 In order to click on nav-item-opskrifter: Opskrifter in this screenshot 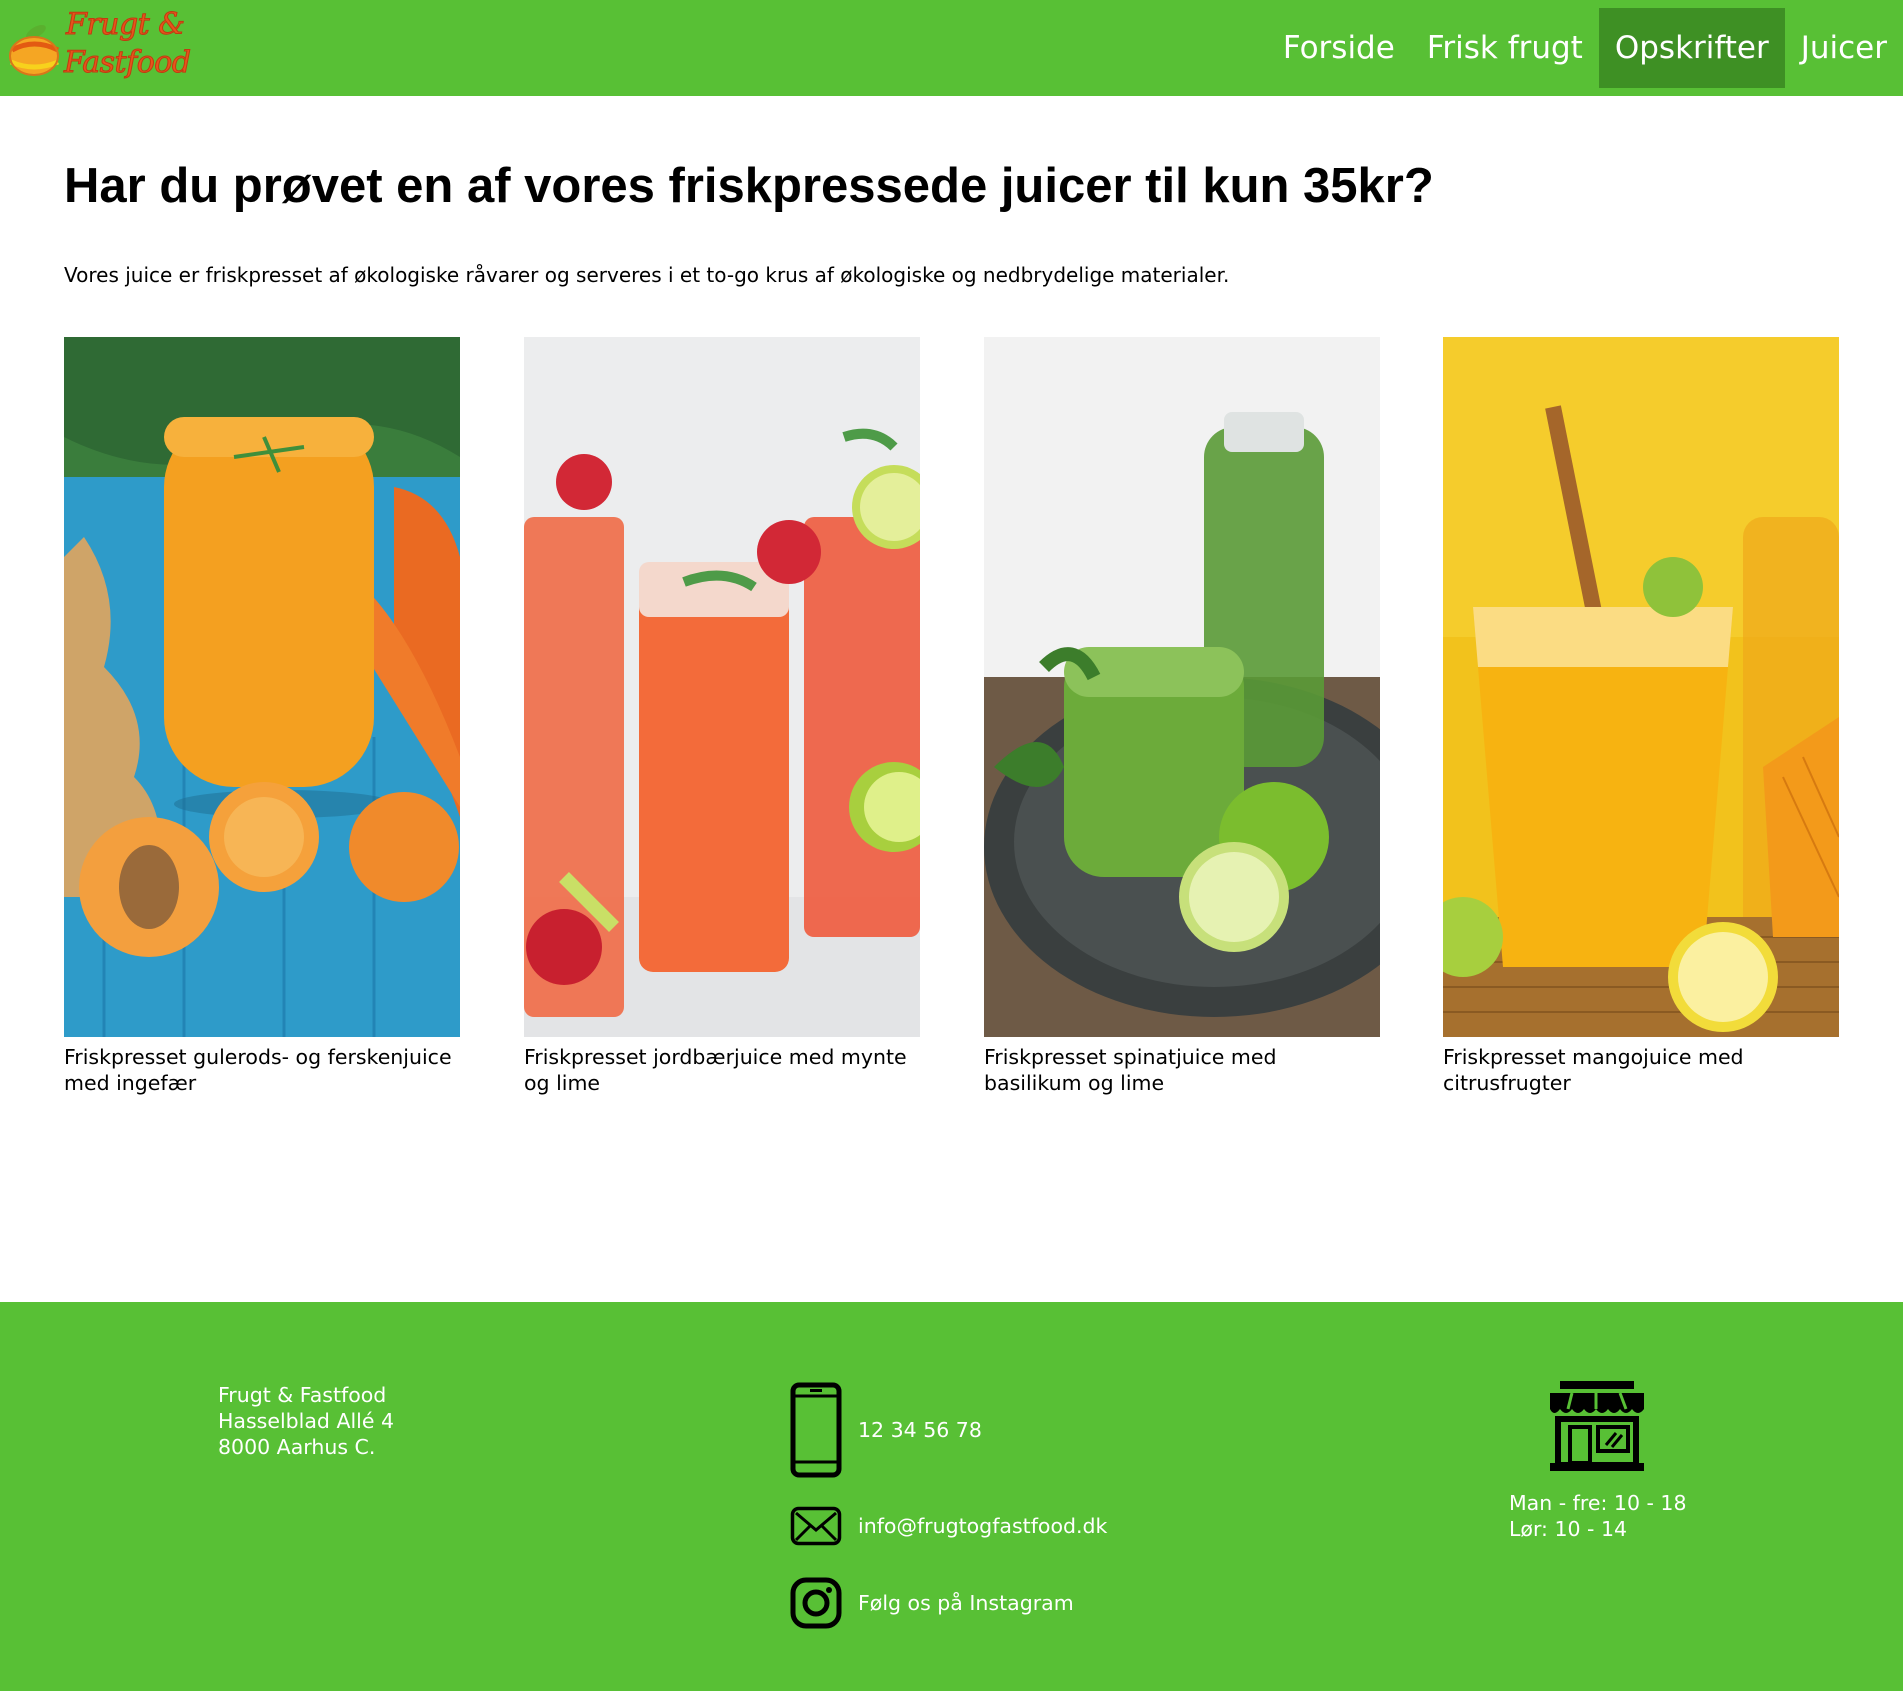, I will do `click(1691, 48)`.